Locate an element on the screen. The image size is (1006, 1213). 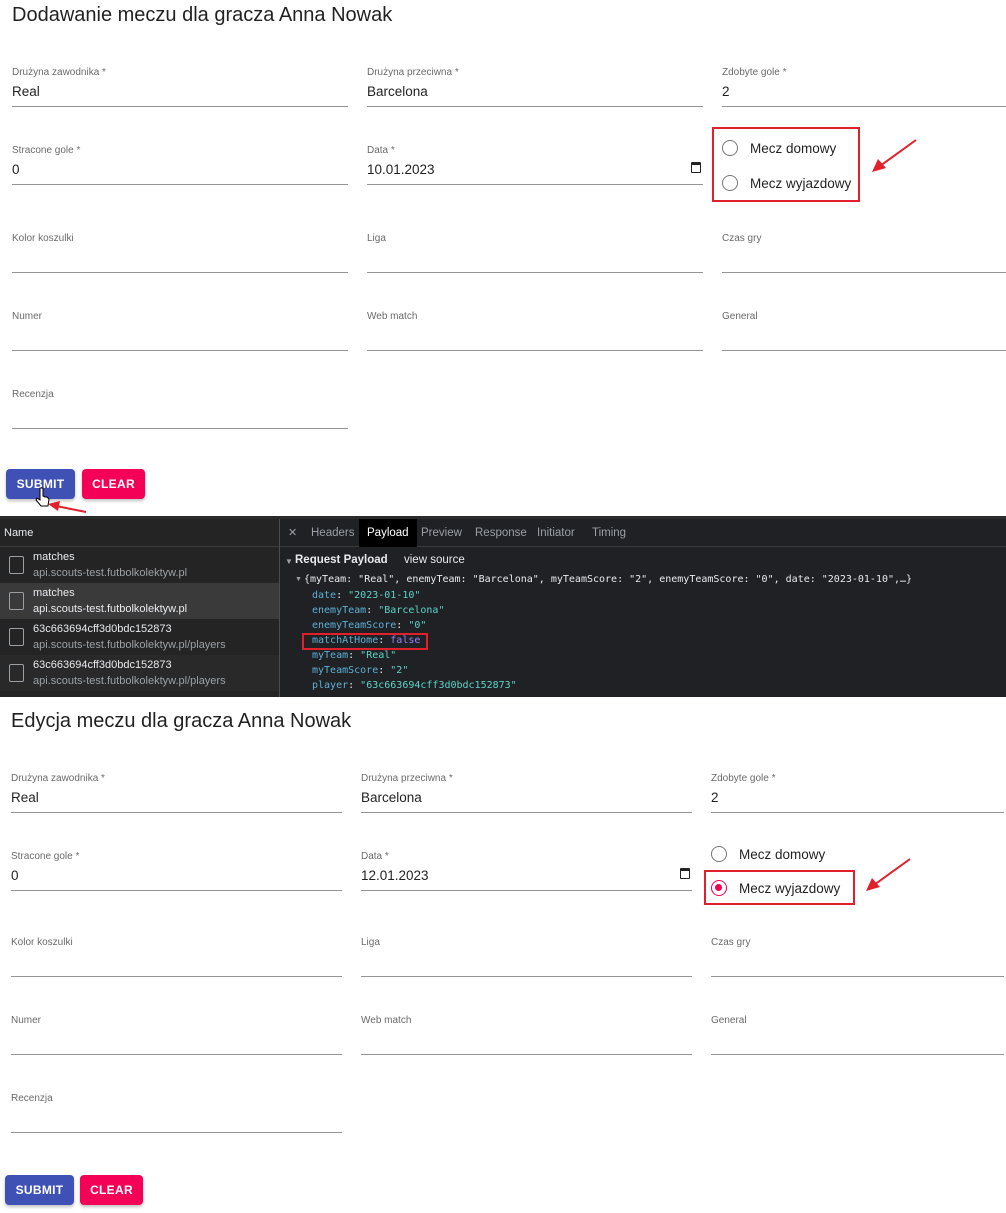
entry-value: "0" is located at coordinates (417, 625).